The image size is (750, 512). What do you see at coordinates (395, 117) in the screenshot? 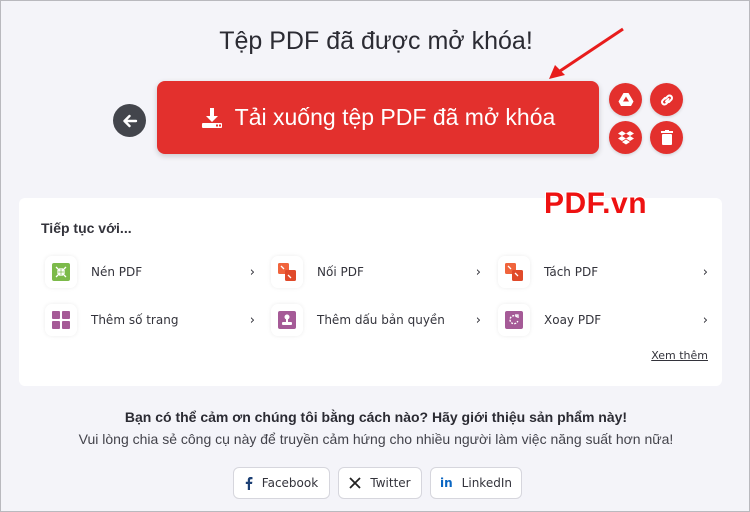
I see `download-label: Tải xuống tệp PDF đã mở khóa` at bounding box center [395, 117].